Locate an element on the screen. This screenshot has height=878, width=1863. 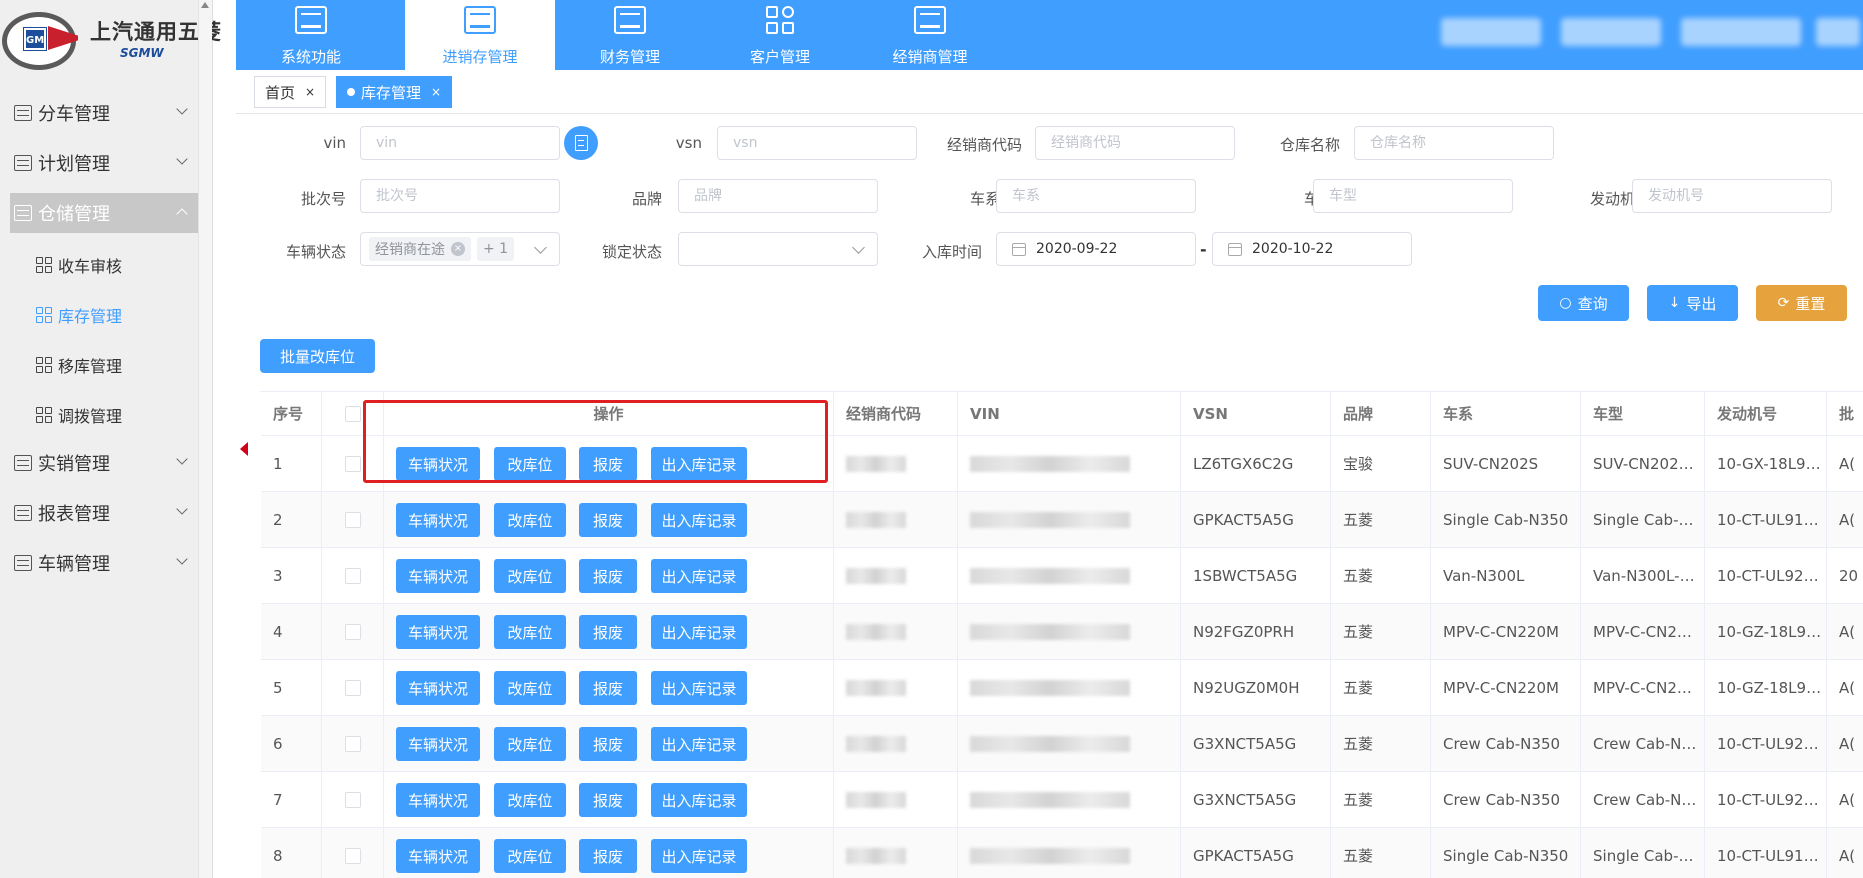
engine-input-field is located at coordinates (1732, 196).